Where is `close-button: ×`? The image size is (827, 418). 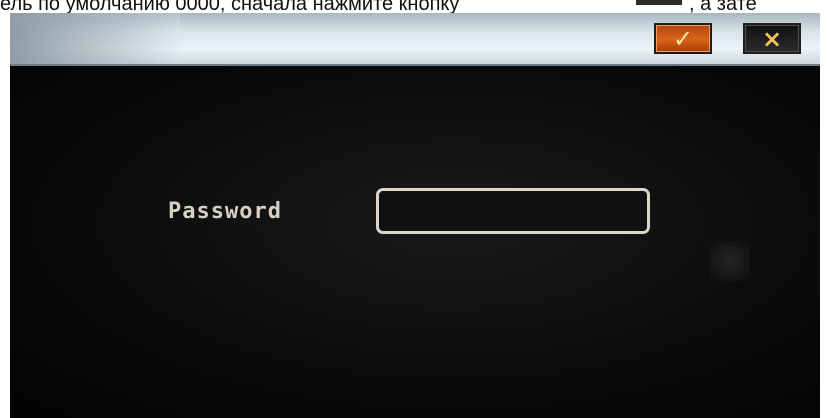
close-button: × is located at coordinates (772, 38).